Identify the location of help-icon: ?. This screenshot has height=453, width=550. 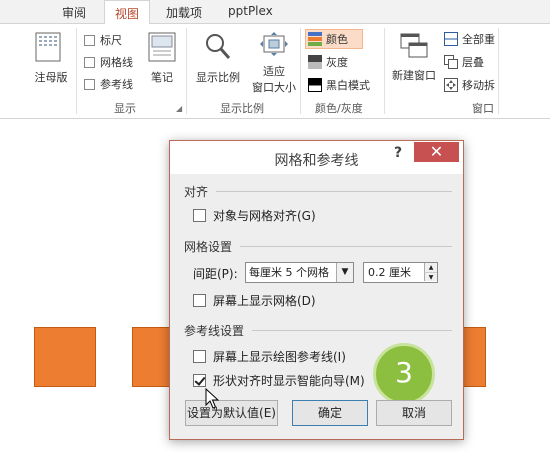
(398, 153).